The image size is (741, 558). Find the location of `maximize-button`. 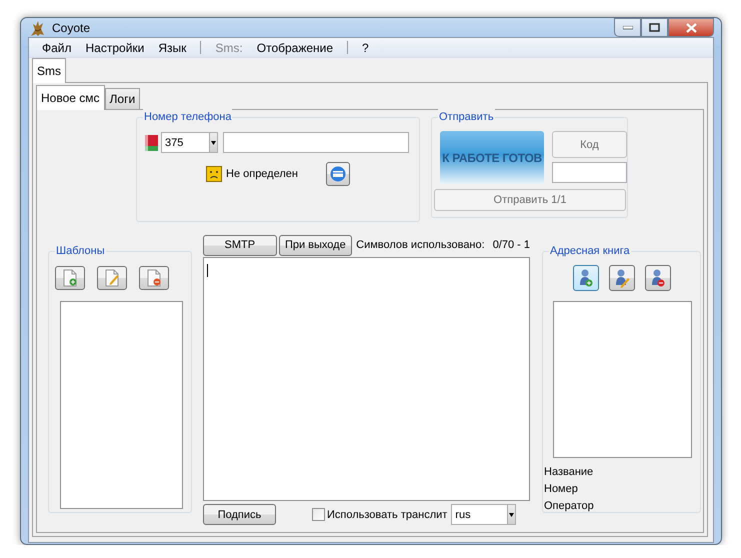

maximize-button is located at coordinates (654, 27).